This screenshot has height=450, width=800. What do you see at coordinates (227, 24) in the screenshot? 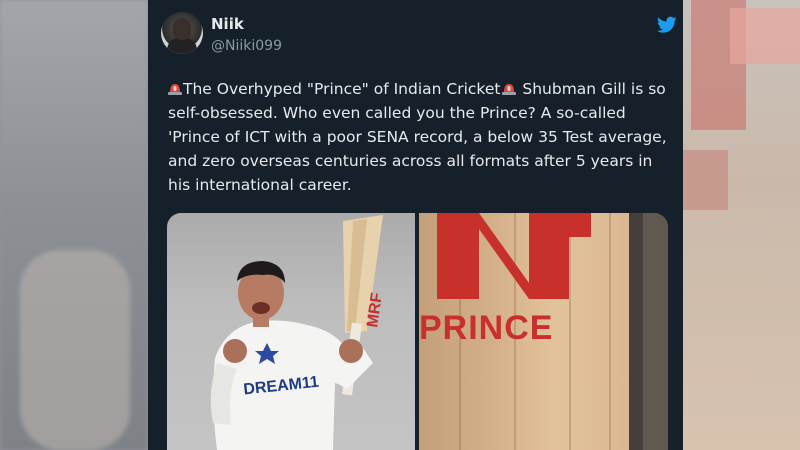
I see `display-name: Niik` at bounding box center [227, 24].